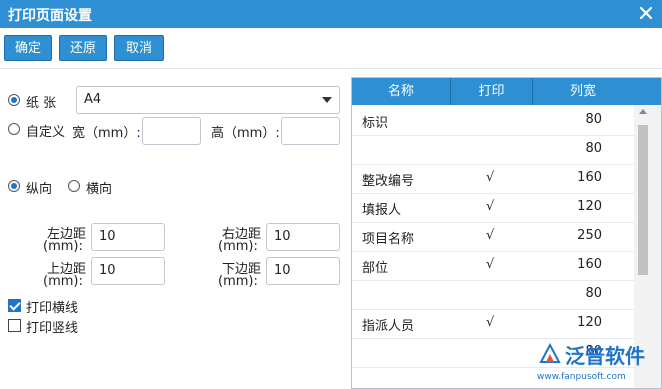 The image size is (662, 389). Describe the element at coordinates (63, 246) in the screenshot. I see `left-margin-unit: (mm):` at that location.